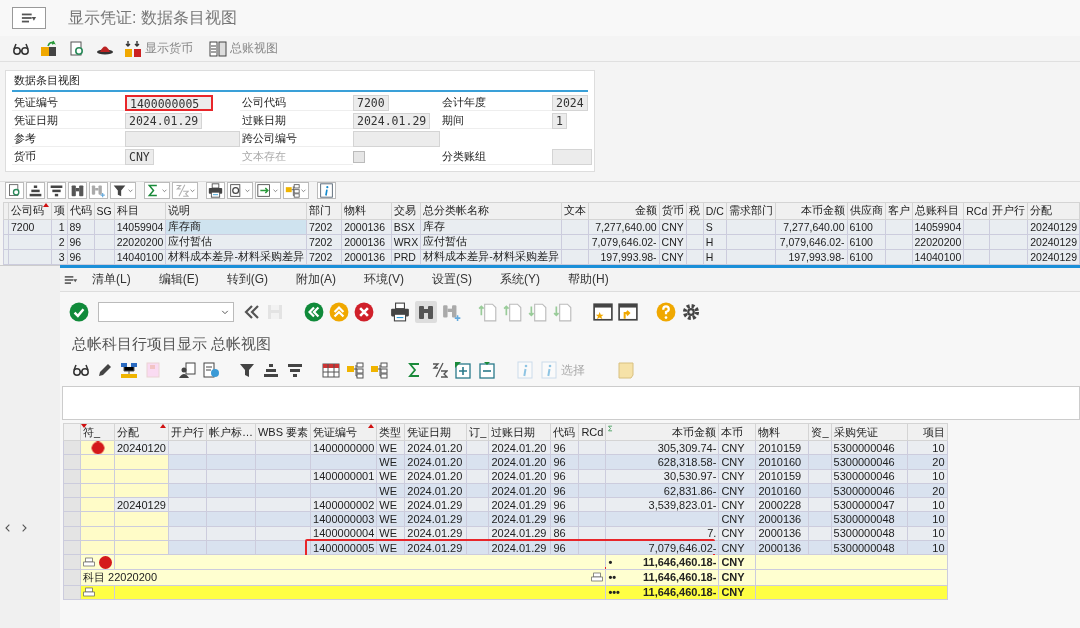 This screenshot has height=628, width=1080. What do you see at coordinates (104, 211) in the screenshot?
I see `column-header: SG` at bounding box center [104, 211].